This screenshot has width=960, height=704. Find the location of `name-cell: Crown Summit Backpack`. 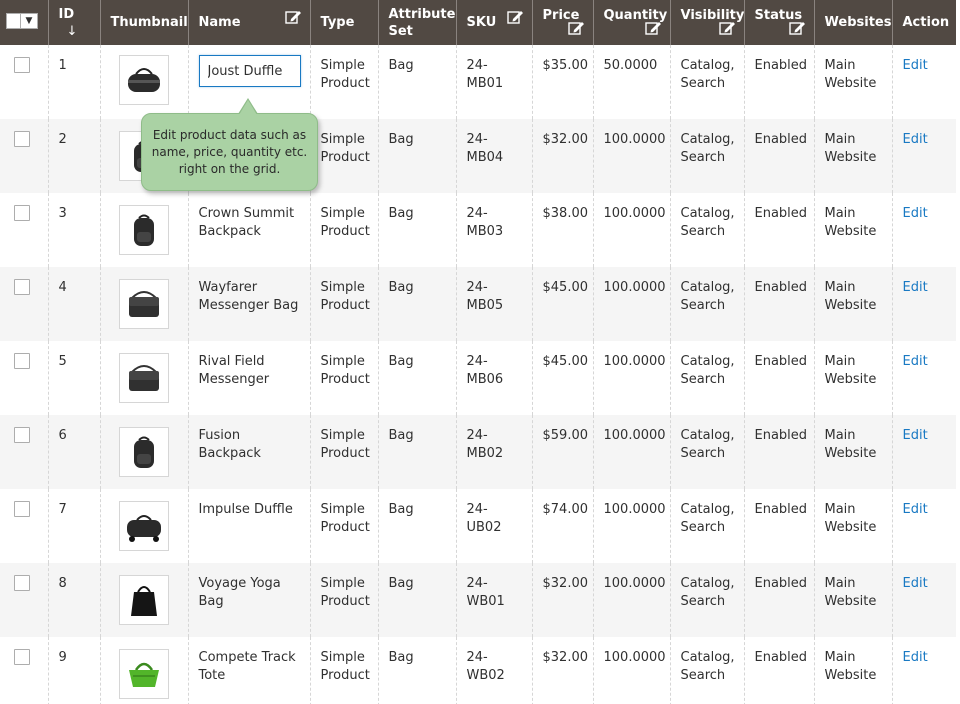

name-cell: Crown Summit Backpack is located at coordinates (248, 230).